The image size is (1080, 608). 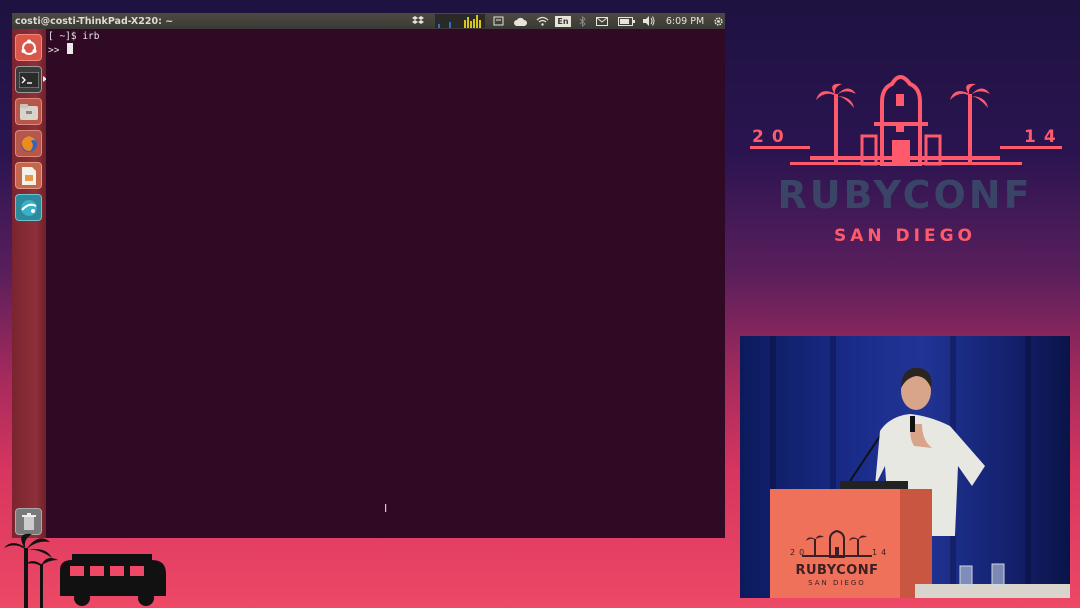 What do you see at coordinates (542, 21) in the screenshot?
I see `wifi-icon` at bounding box center [542, 21].